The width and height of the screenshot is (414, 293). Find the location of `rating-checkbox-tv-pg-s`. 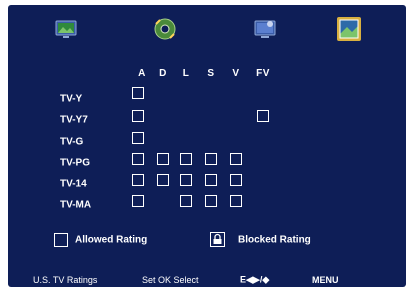

rating-checkbox-tv-pg-s is located at coordinates (211, 159).